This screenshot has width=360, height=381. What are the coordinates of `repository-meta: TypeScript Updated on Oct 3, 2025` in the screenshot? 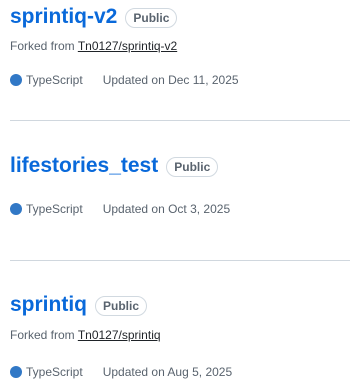 It's located at (120, 209).